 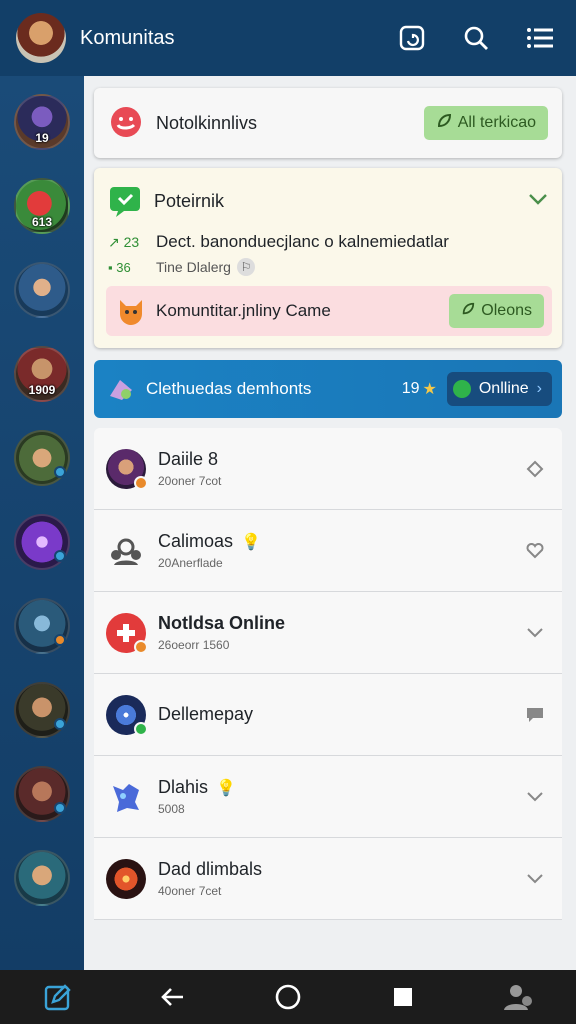 What do you see at coordinates (188, 459) in the screenshot?
I see `item-name: Daiile 8` at bounding box center [188, 459].